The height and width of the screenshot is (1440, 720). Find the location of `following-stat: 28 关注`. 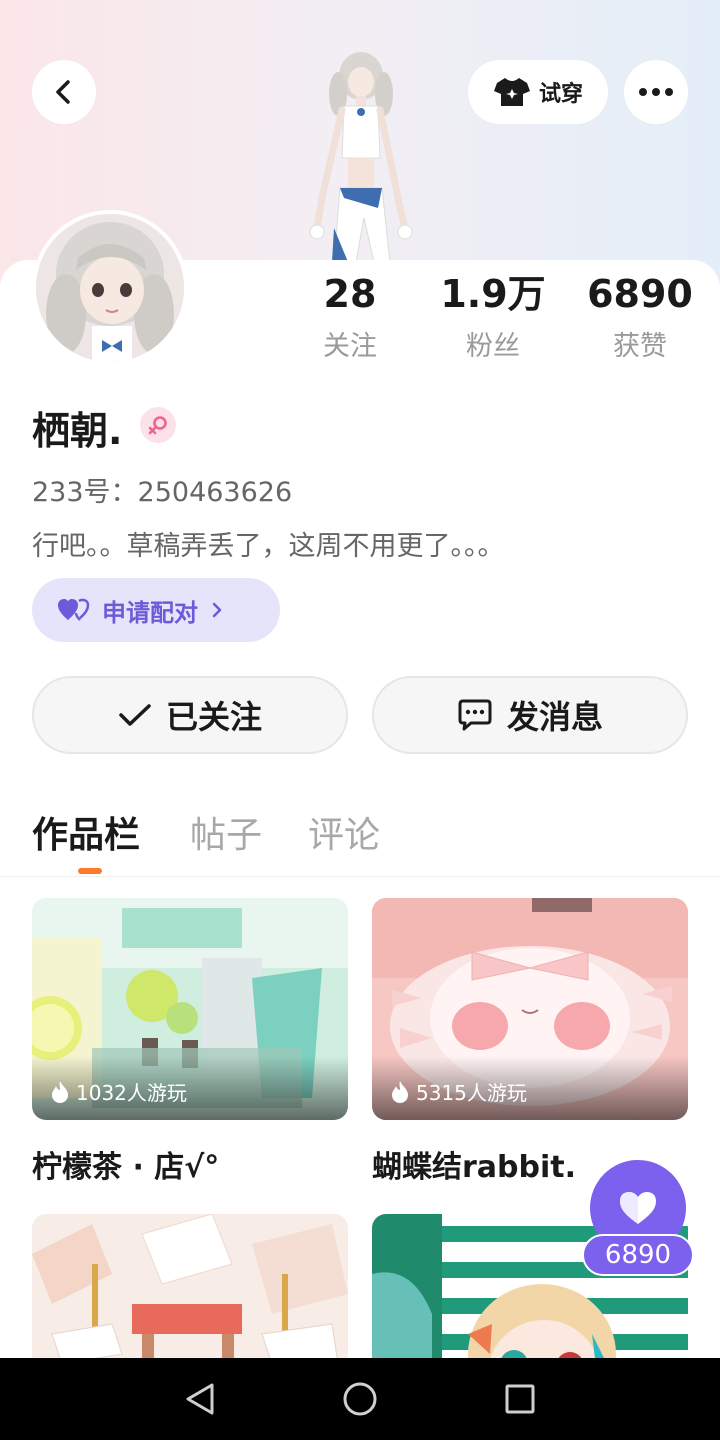

following-stat: 28 关注 is located at coordinates (350, 316).